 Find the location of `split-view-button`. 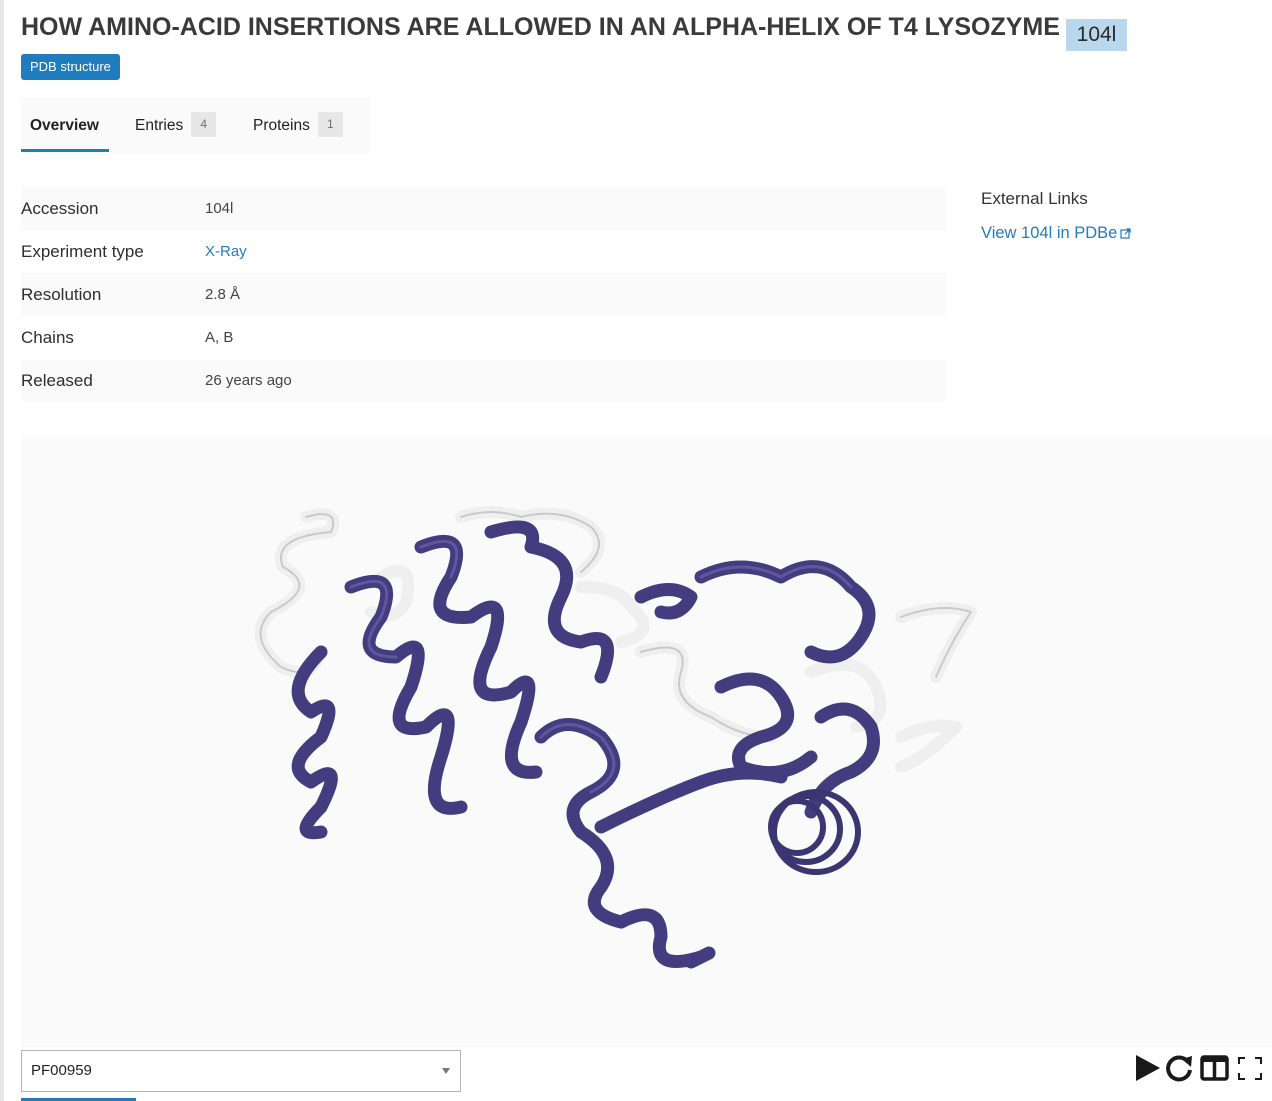

split-view-button is located at coordinates (1215, 1068).